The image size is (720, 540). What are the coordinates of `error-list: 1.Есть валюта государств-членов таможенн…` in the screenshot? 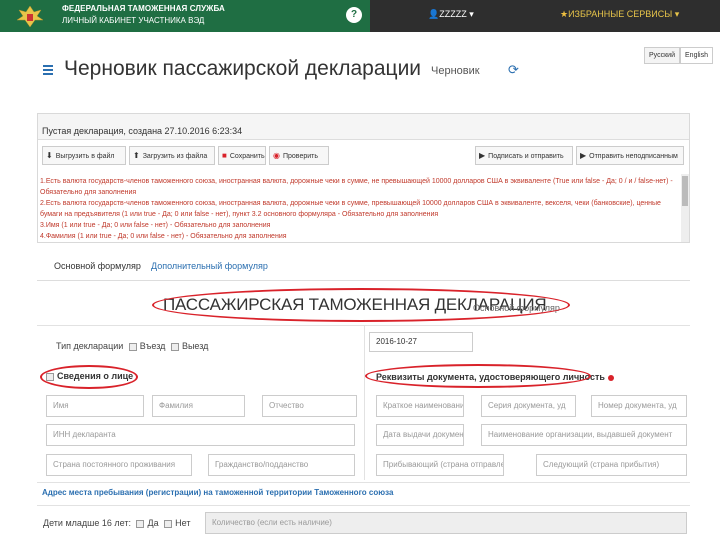 It's located at (361, 209).